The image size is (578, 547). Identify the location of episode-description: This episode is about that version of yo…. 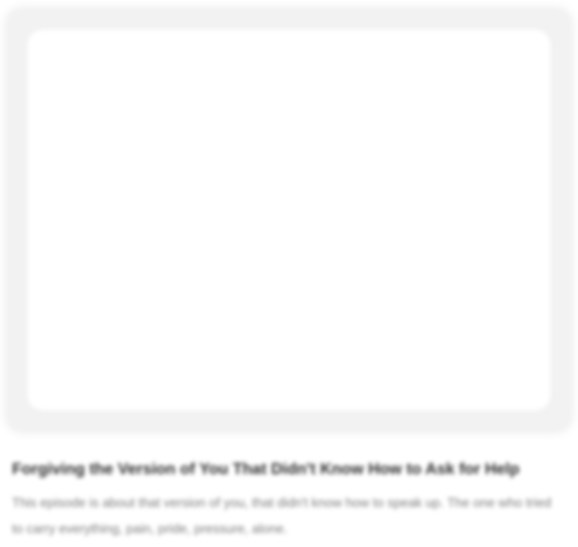
(282, 515).